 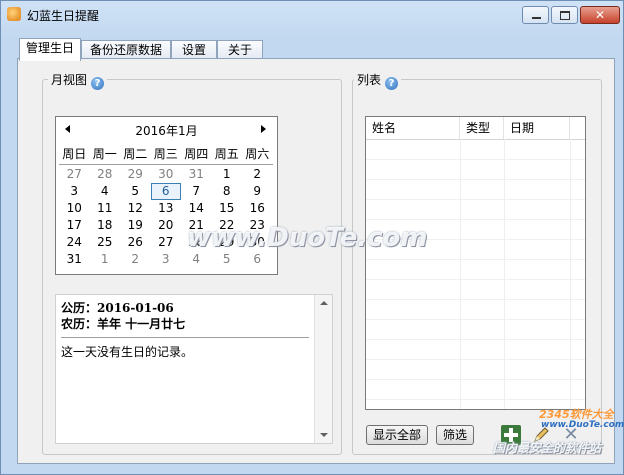 I want to click on calendar-week: 27 28 29 30 31 1 2, so click(x=166, y=174).